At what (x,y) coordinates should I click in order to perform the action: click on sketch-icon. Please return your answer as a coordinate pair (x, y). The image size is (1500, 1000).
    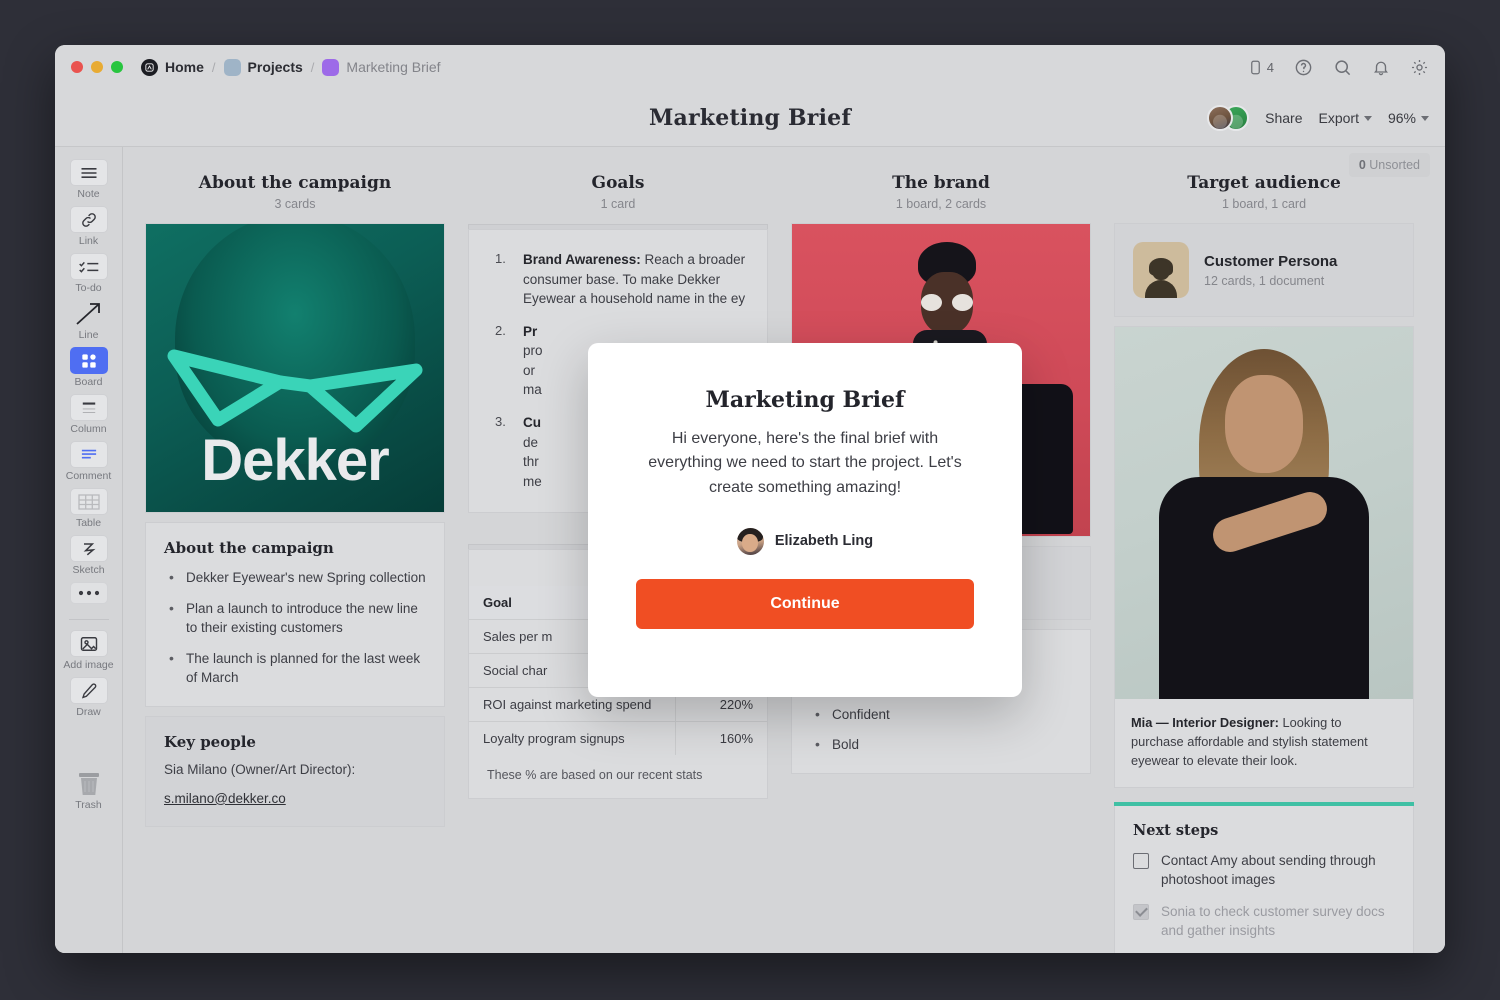
    Looking at the image, I should click on (88, 548).